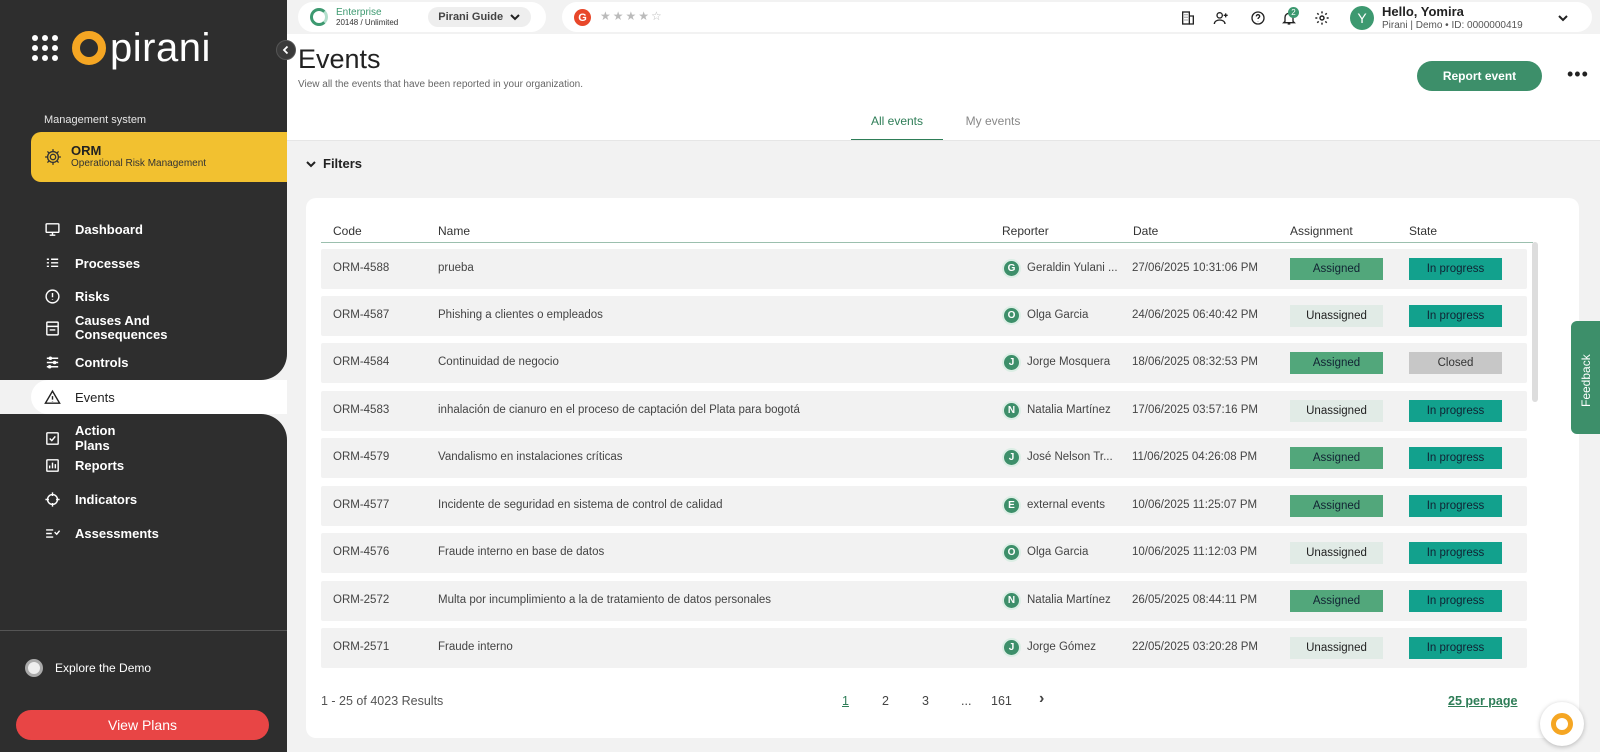  What do you see at coordinates (84, 465) in the screenshot?
I see `sidebar-item-reports: Reports` at bounding box center [84, 465].